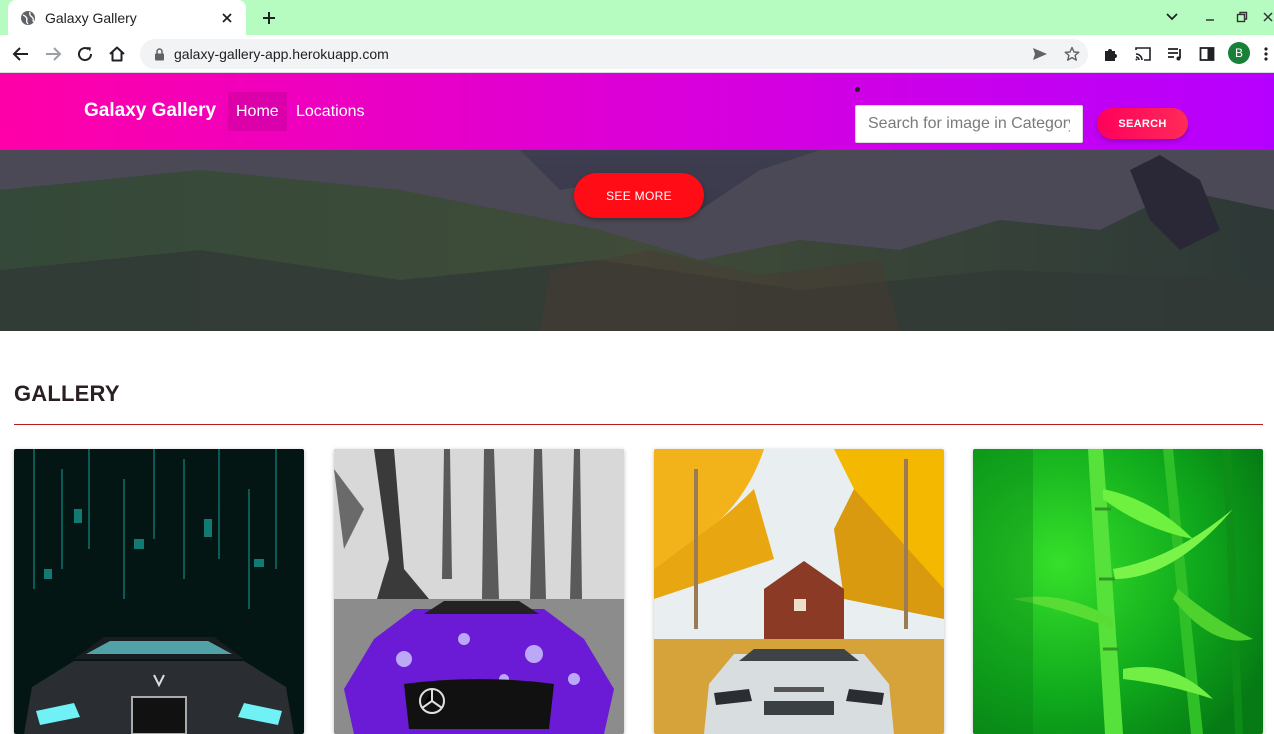 The image size is (1274, 734). I want to click on browser-toolbar: galaxy-gallery-app.herokuapp.com B, so click(637, 54).